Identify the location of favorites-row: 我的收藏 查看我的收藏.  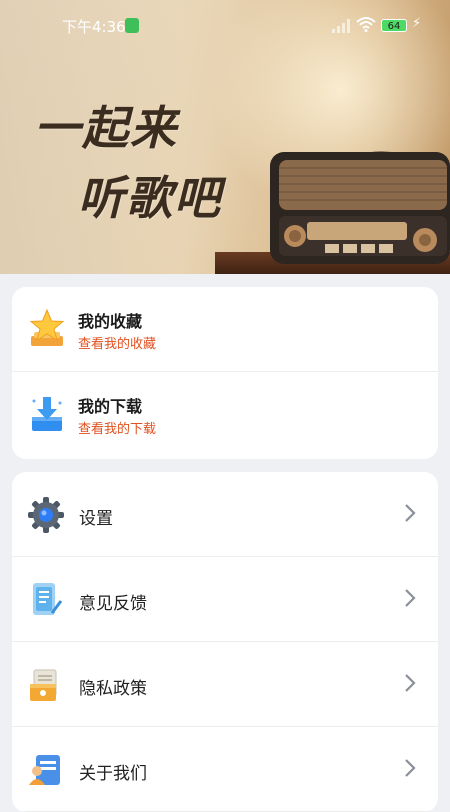
(225, 329).